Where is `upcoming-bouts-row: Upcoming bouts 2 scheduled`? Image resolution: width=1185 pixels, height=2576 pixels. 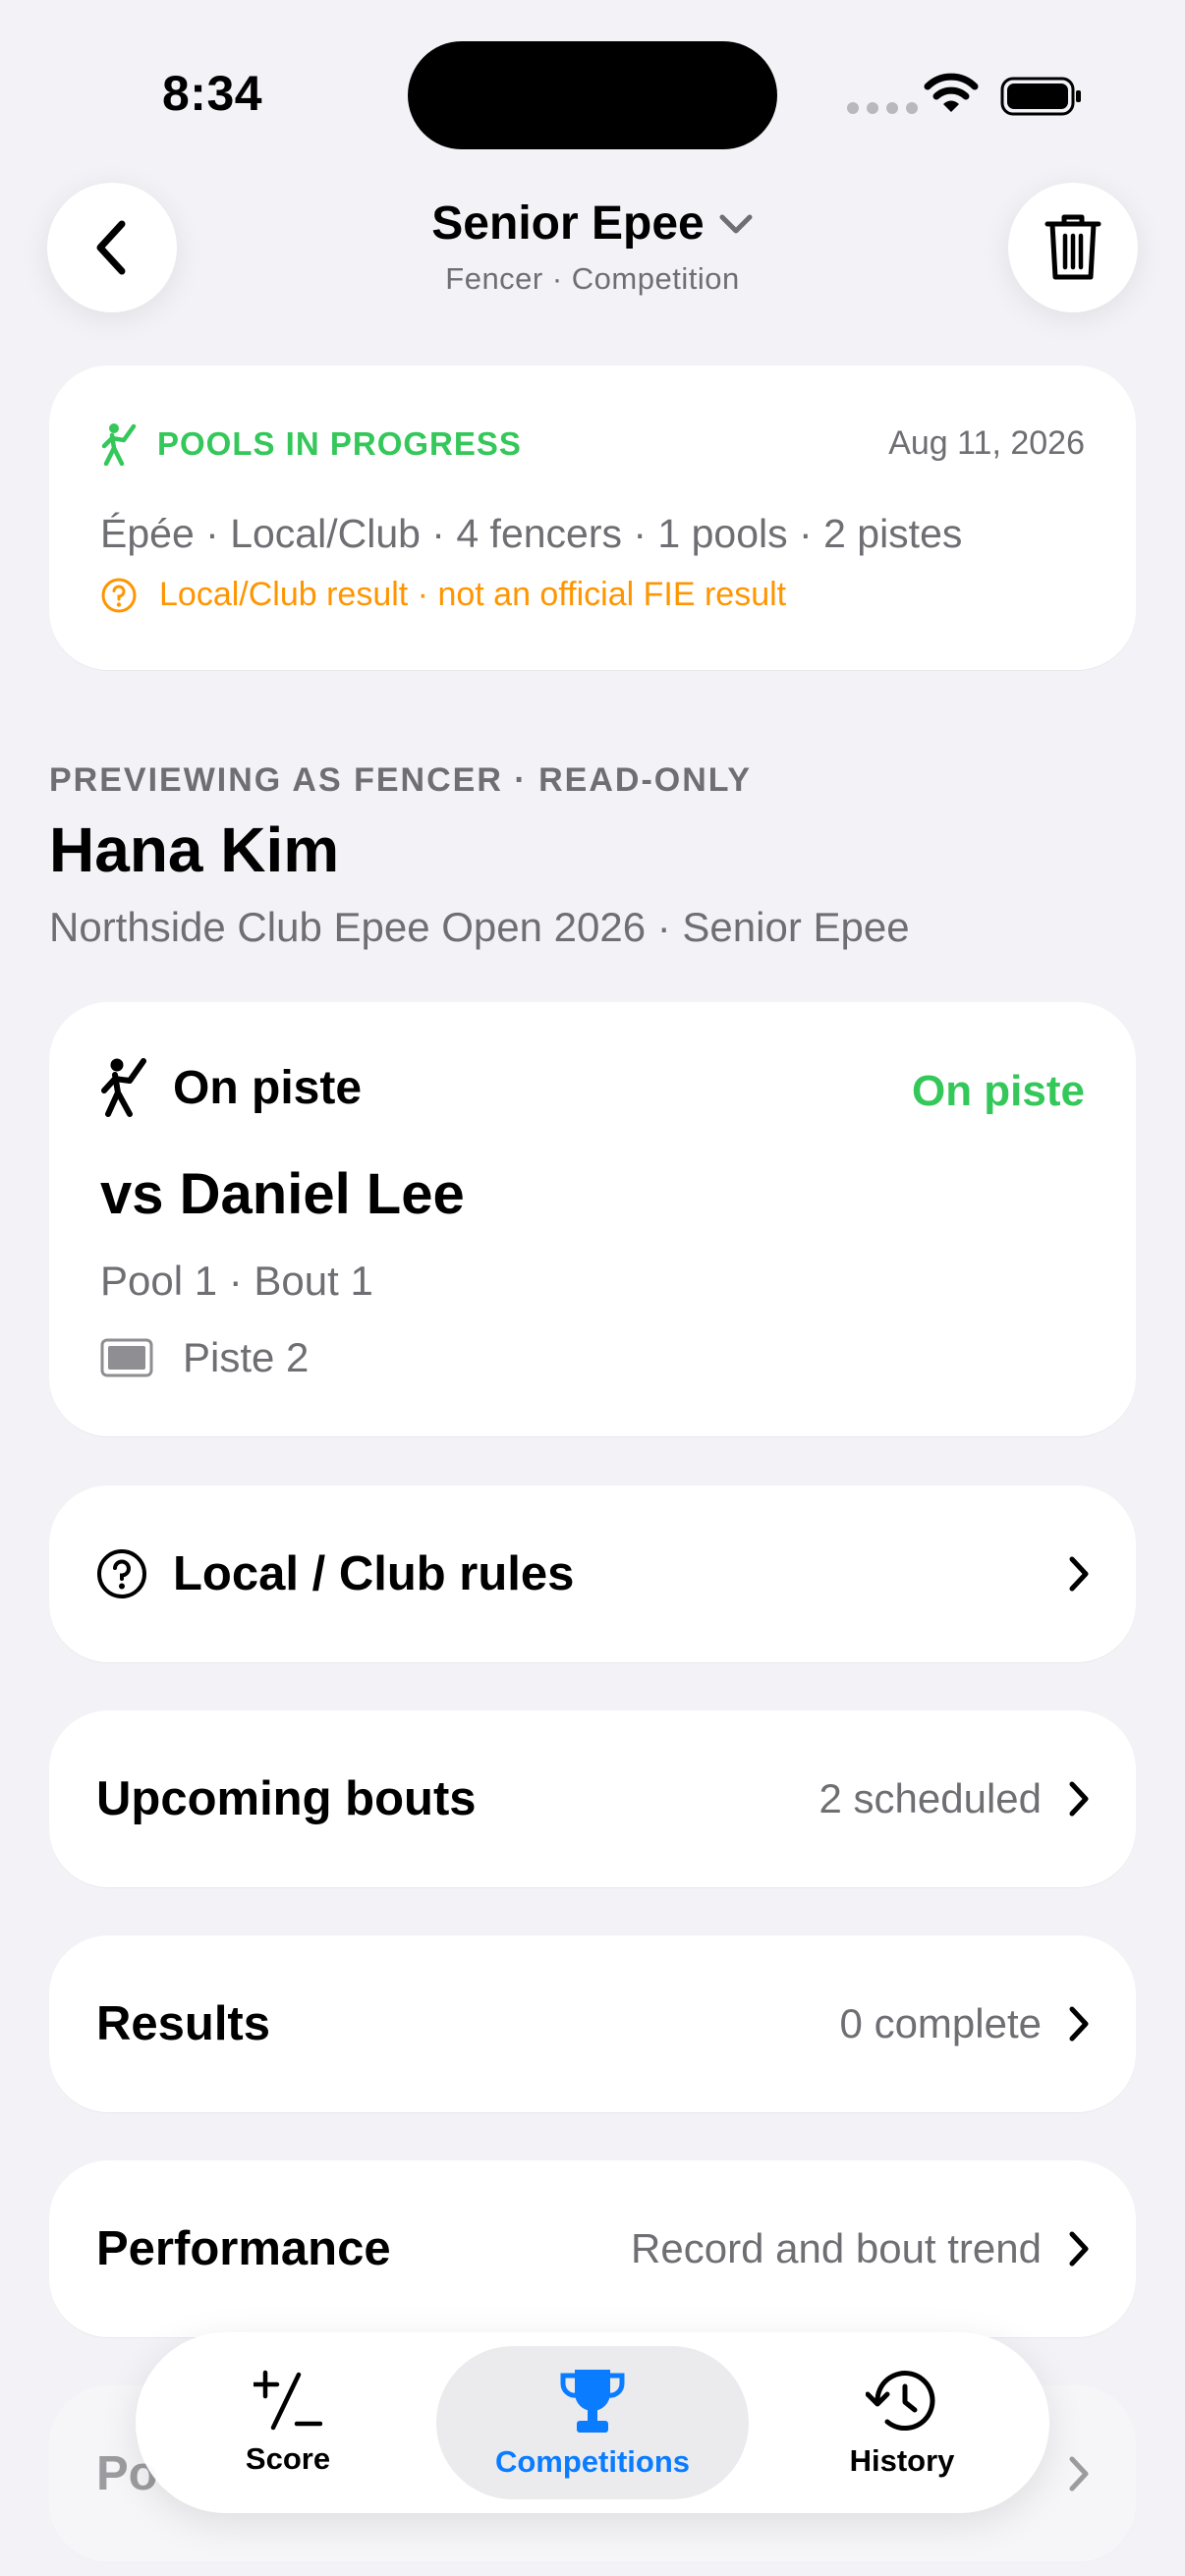 upcoming-bouts-row: Upcoming bouts 2 scheduled is located at coordinates (592, 1798).